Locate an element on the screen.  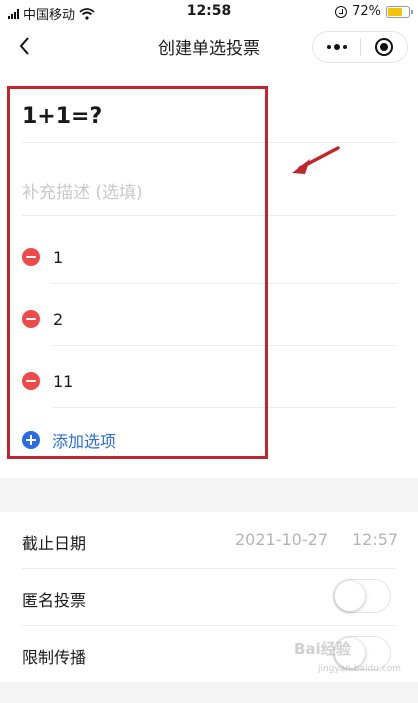
deadline-date: 2021-10-27 is located at coordinates (281, 539).